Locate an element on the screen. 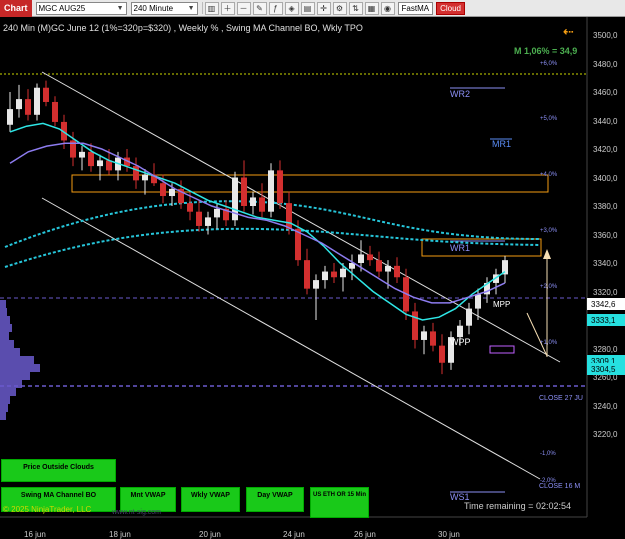 This screenshot has height=539, width=625. us-eth-or-button: US ETH OR 15 Min is located at coordinates (339, 502).